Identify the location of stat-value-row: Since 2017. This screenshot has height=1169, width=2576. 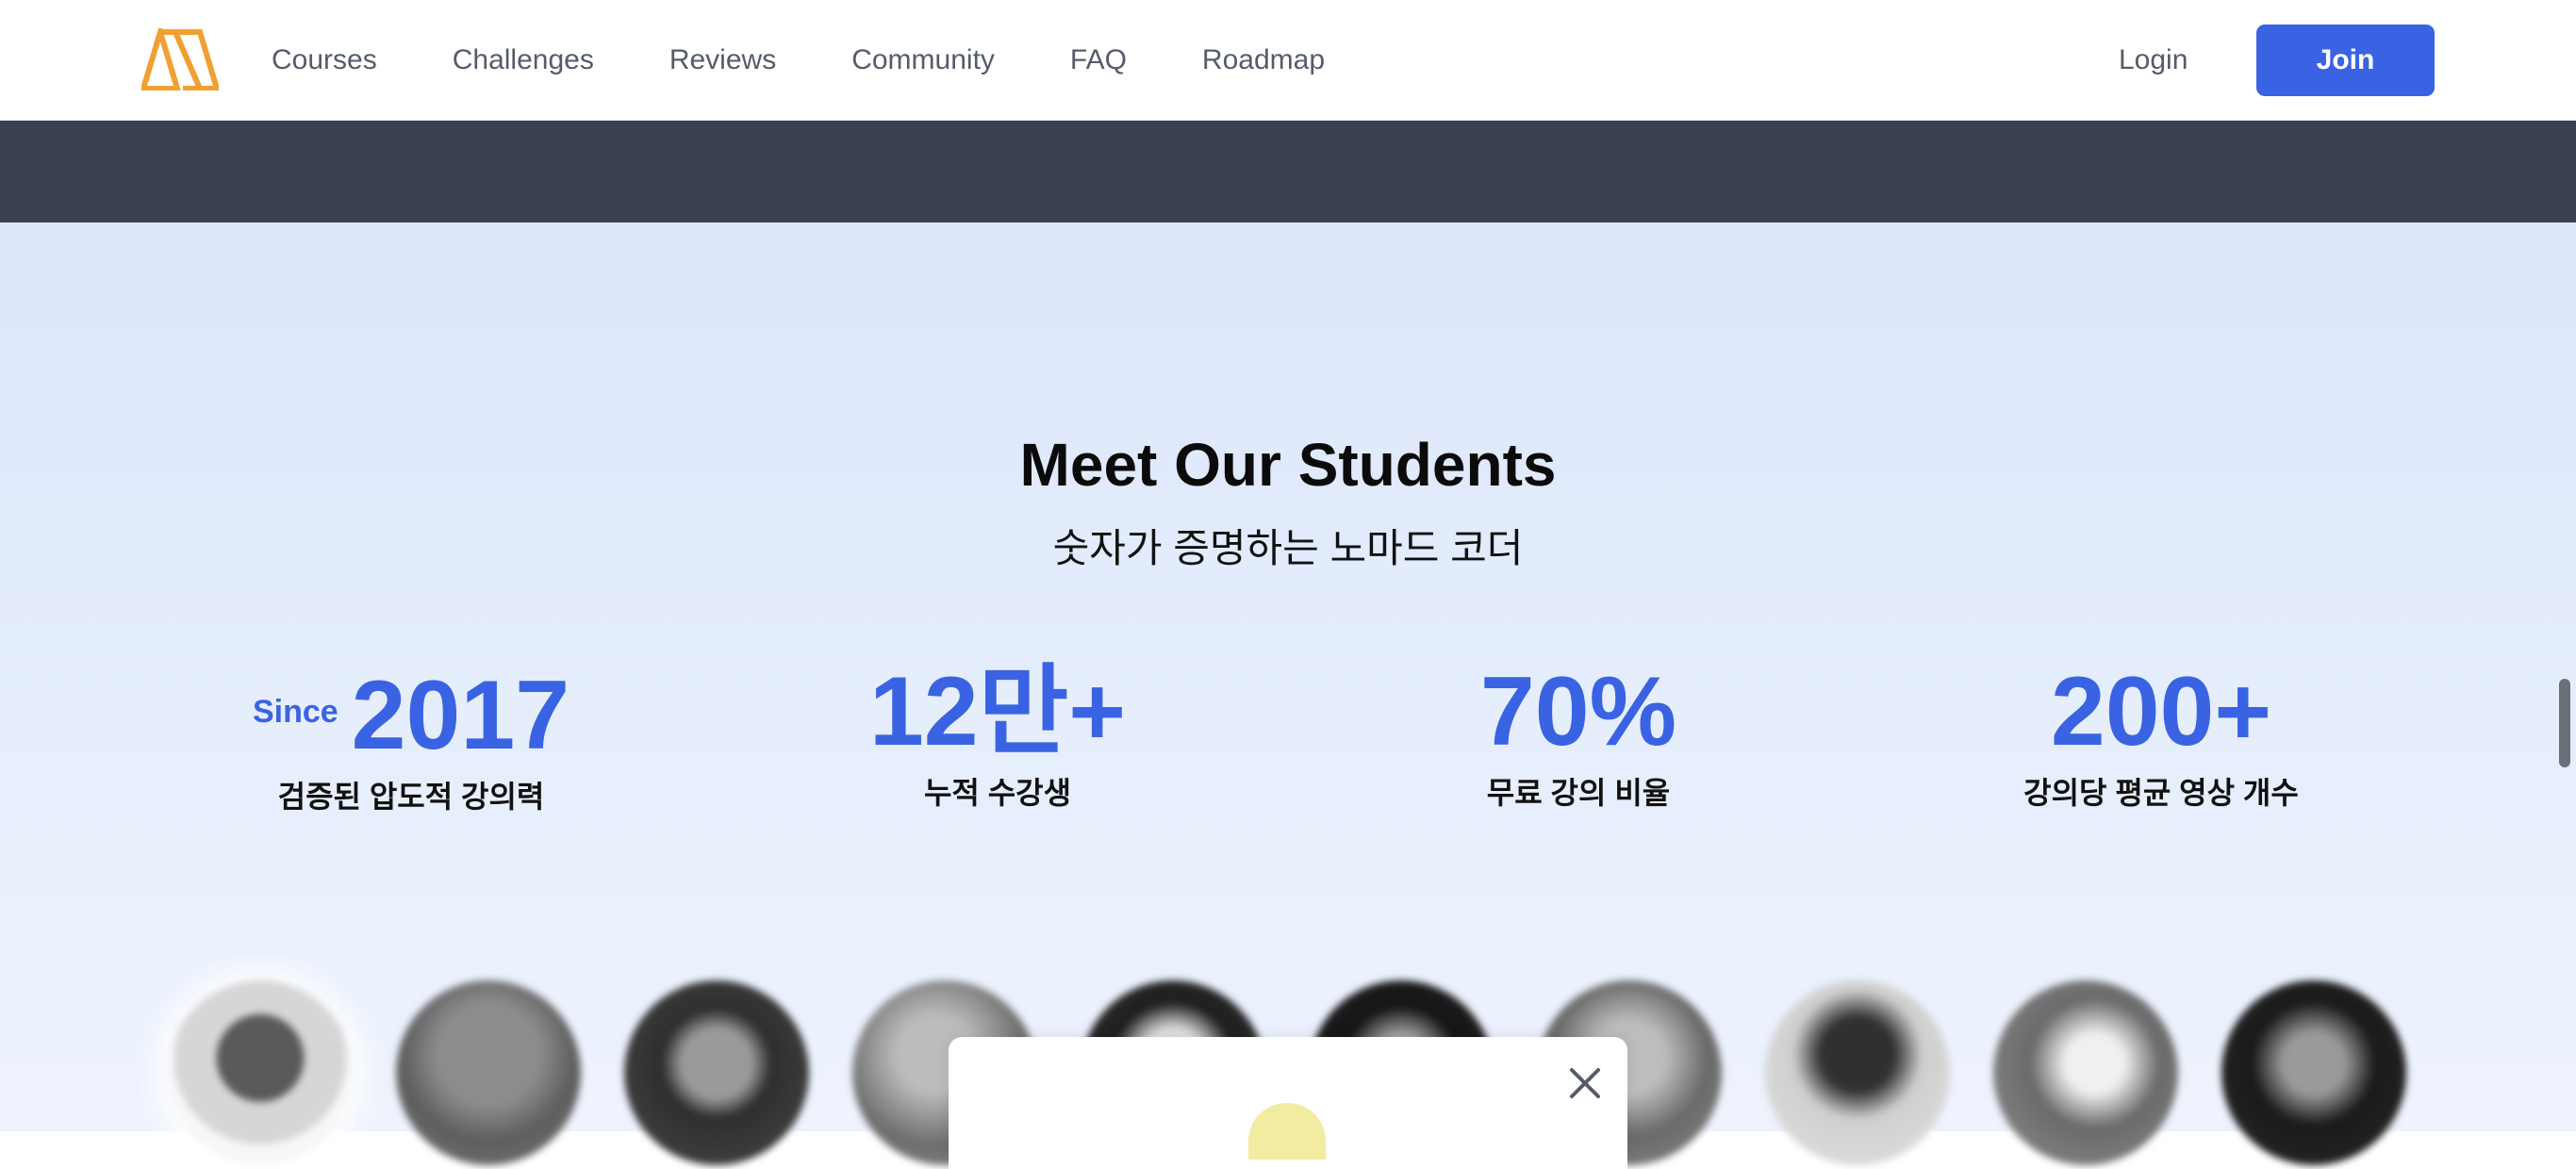
(411, 713).